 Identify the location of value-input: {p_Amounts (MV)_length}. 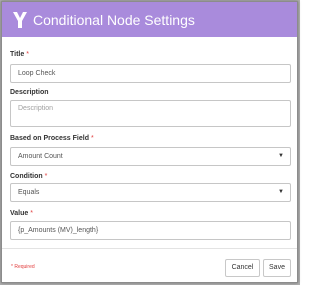
(150, 230).